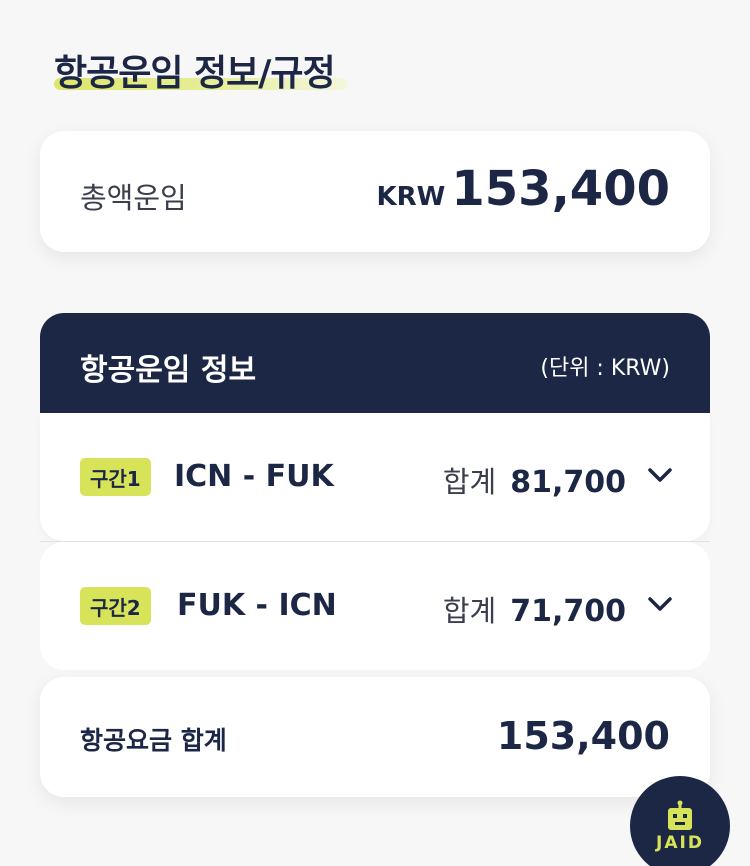 The image size is (750, 866). Describe the element at coordinates (568, 482) in the screenshot. I see `segment-sum-value: 81,700` at that location.